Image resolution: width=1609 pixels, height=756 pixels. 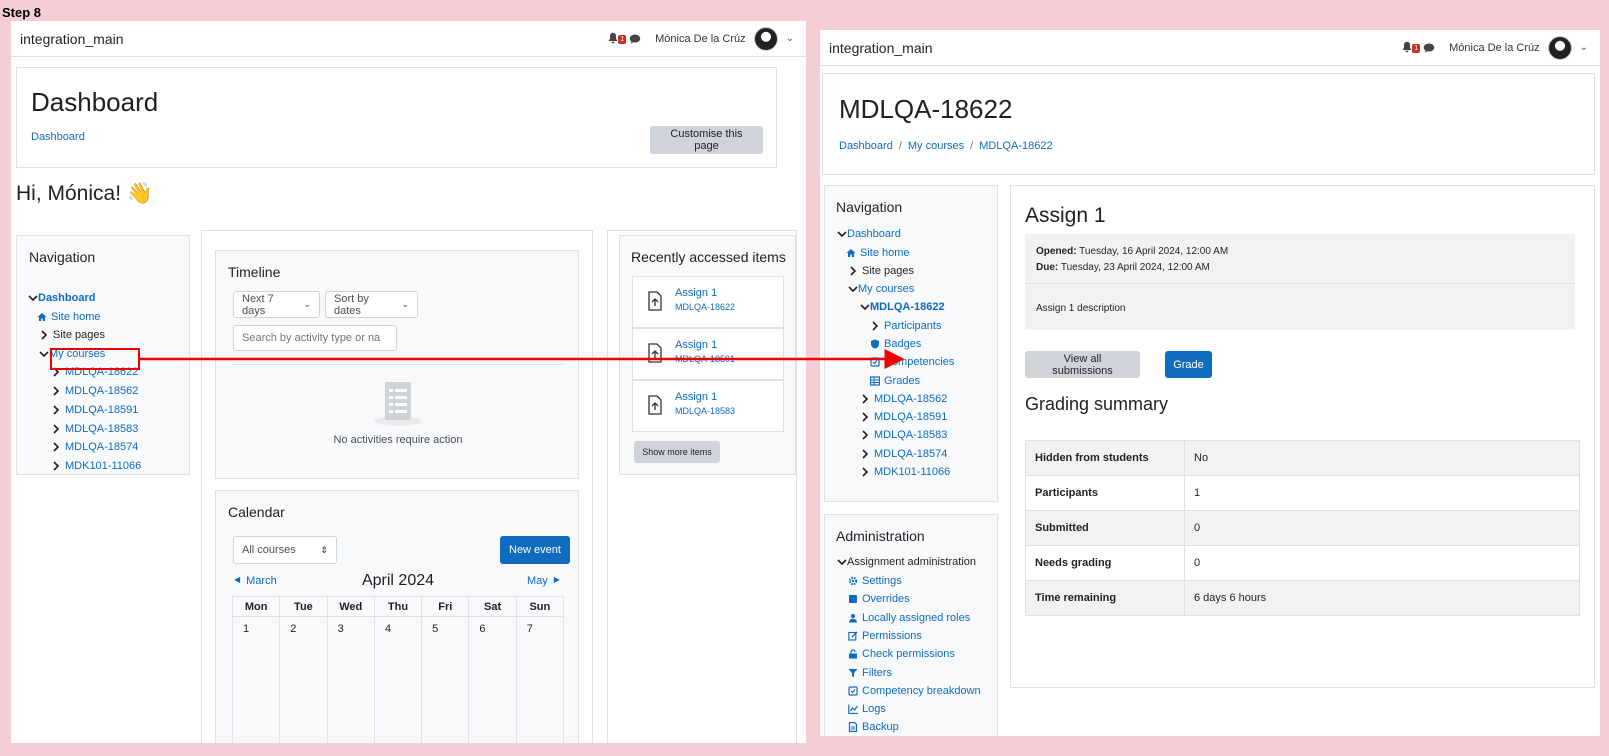 What do you see at coordinates (1123, 267) in the screenshot?
I see `due-date: Due: Tuesday, 23 April 2024, 12:00 AM` at bounding box center [1123, 267].